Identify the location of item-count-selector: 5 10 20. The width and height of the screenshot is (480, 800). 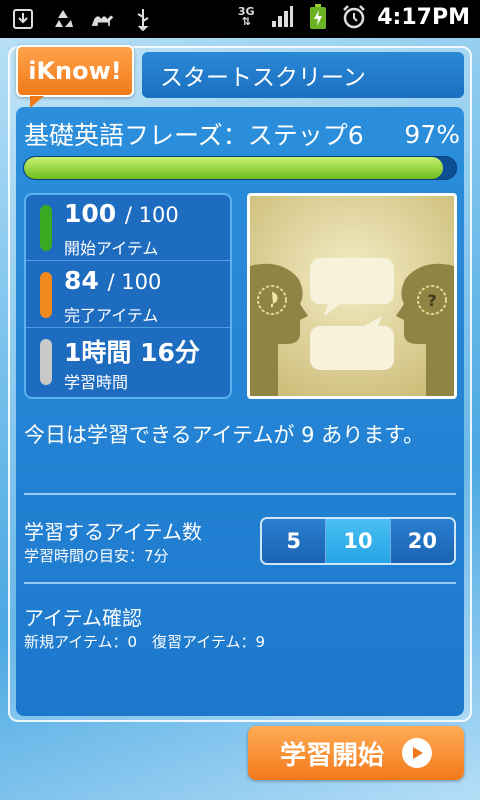
(358, 541).